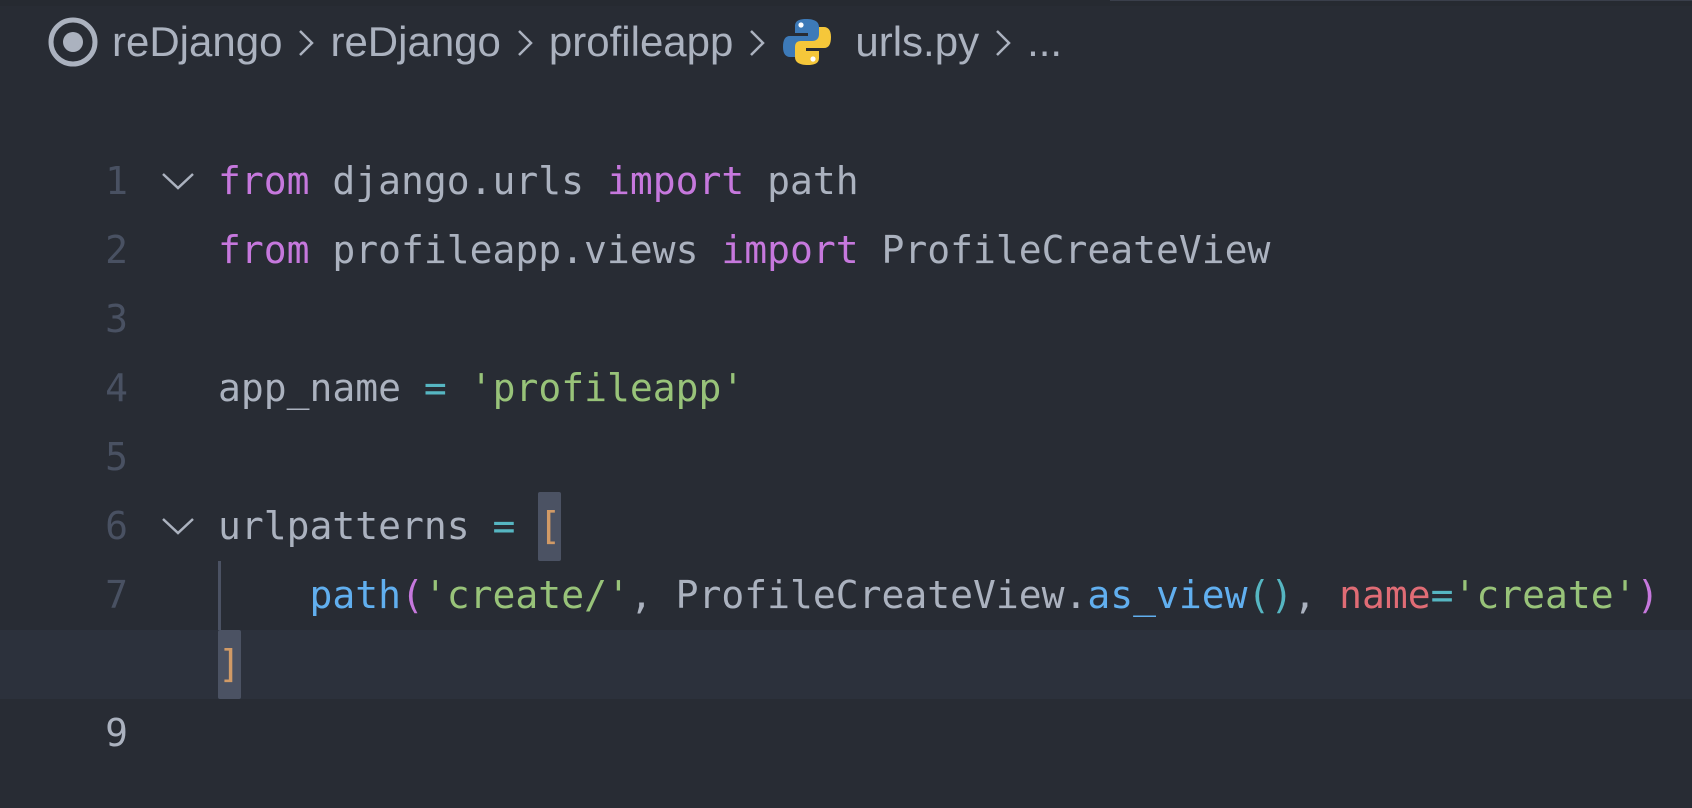  I want to click on identifier-token: ProfileCreateView, so click(1064, 250).